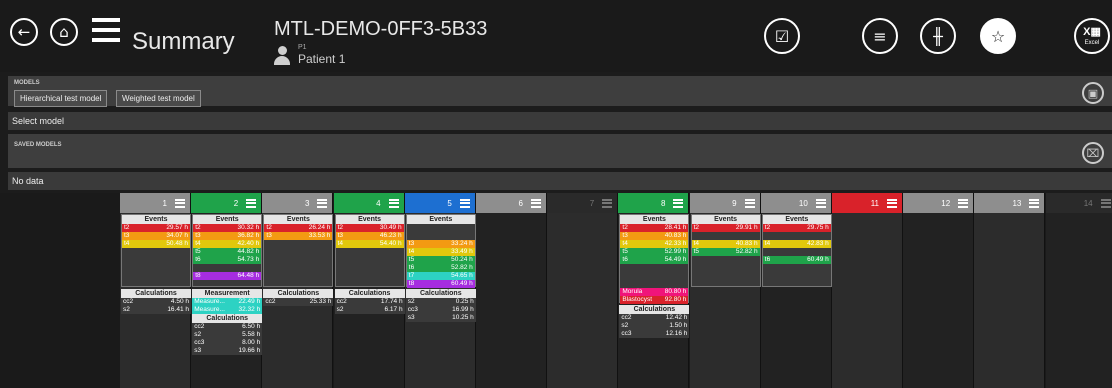  What do you see at coordinates (368, 203) in the screenshot?
I see `well-header-4: 4` at bounding box center [368, 203].